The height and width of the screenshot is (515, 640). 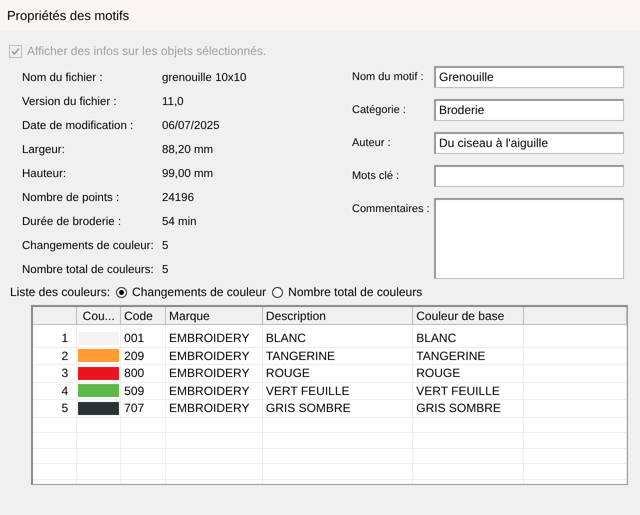 I want to click on row-number: 4, so click(x=55, y=391).